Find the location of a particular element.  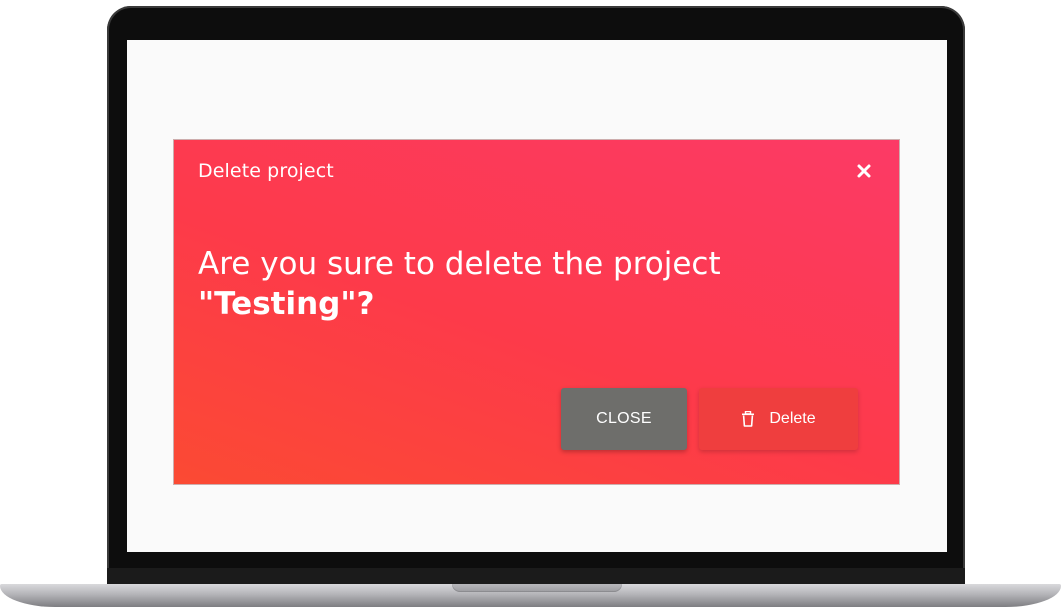

laptop-base-notch is located at coordinates (537, 588).